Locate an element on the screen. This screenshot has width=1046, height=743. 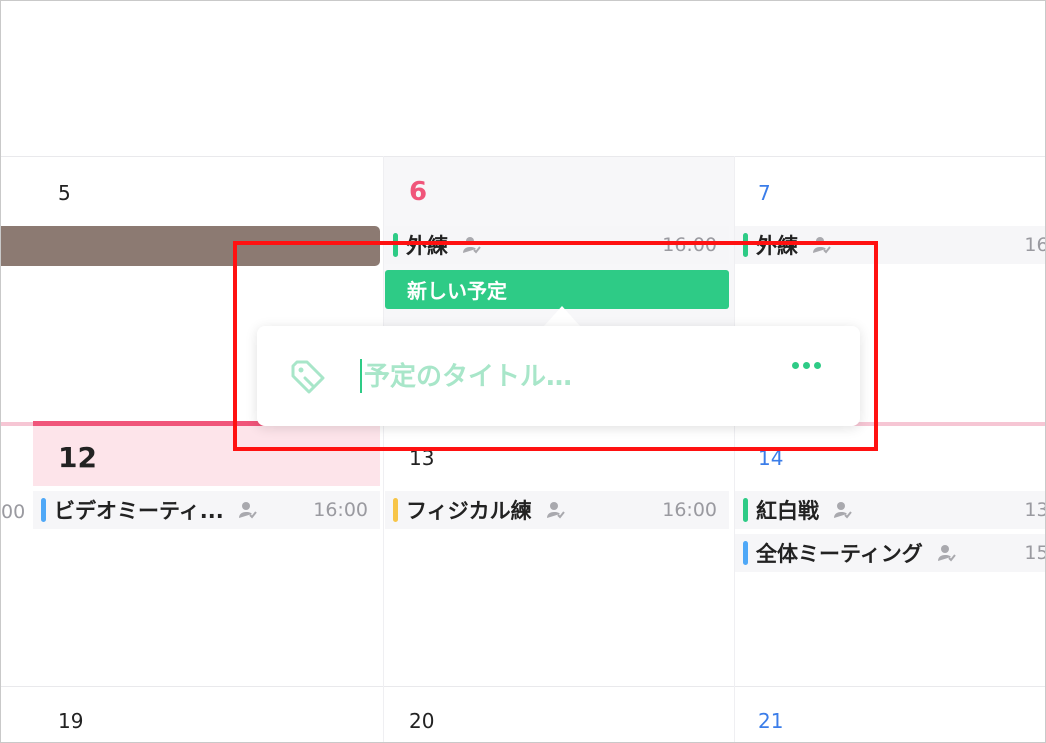
event-title: 紅白戦 is located at coordinates (787, 511).